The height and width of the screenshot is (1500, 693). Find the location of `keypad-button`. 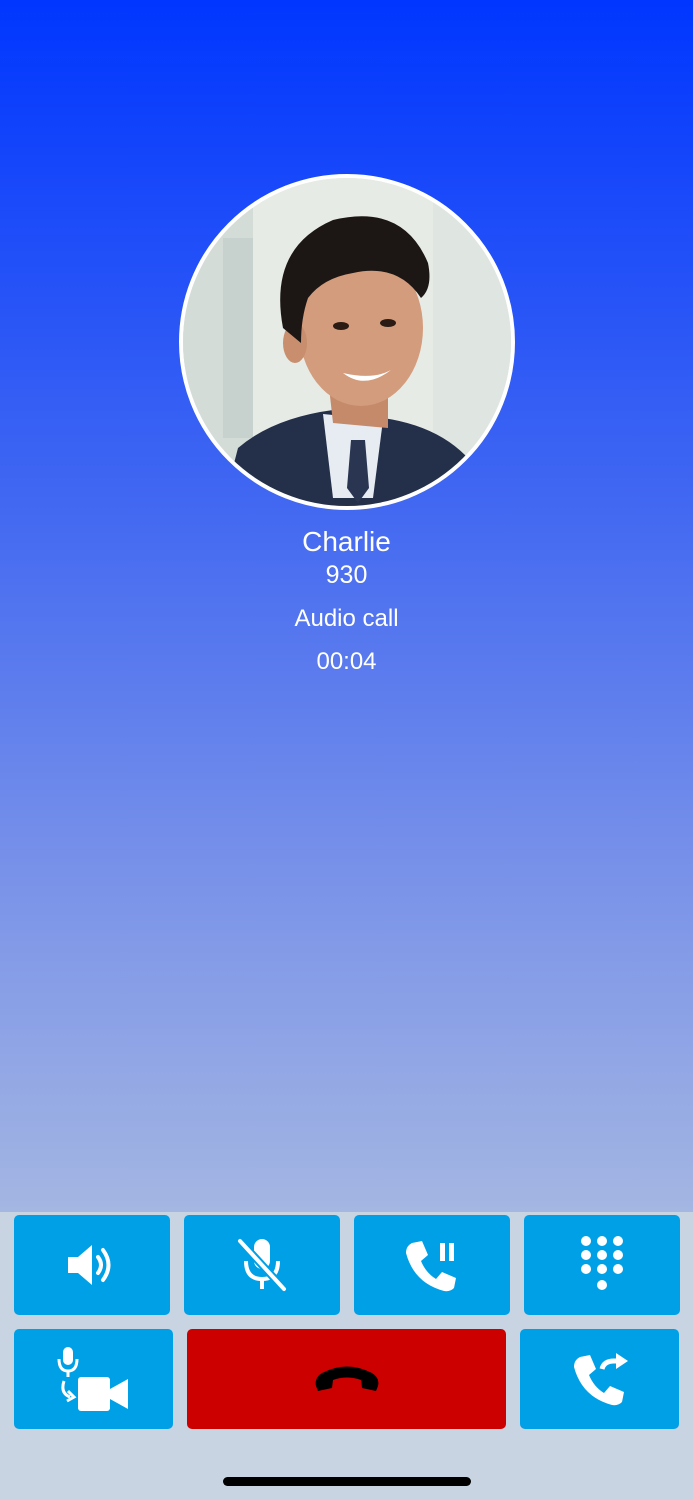

keypad-button is located at coordinates (602, 1265).